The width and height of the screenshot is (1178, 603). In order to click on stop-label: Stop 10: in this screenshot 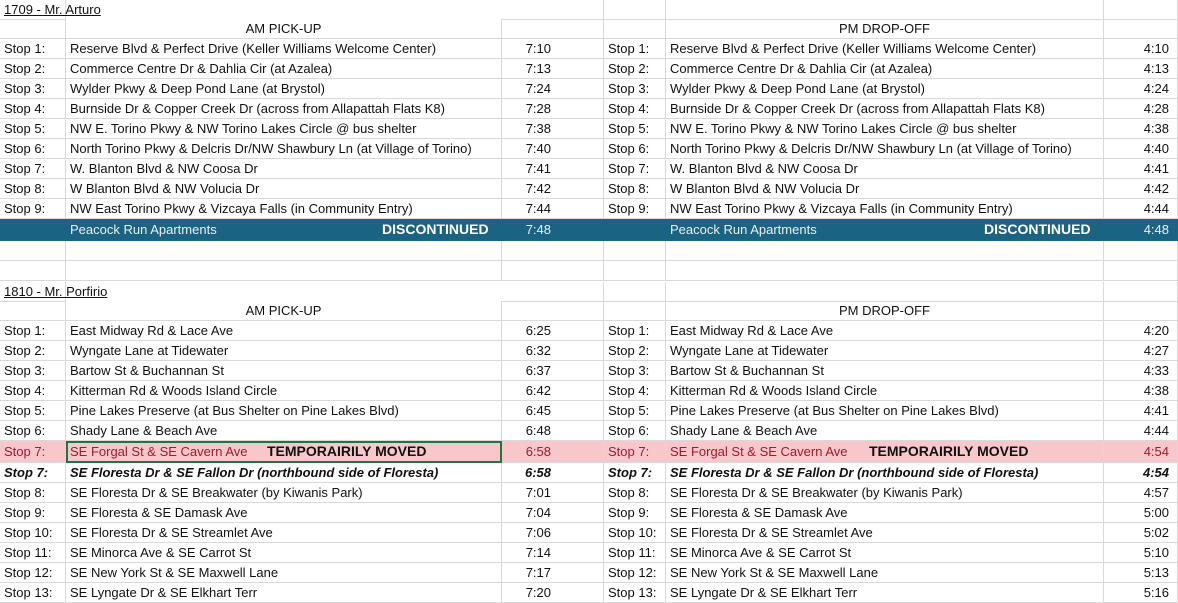, I will do `click(33, 533)`.